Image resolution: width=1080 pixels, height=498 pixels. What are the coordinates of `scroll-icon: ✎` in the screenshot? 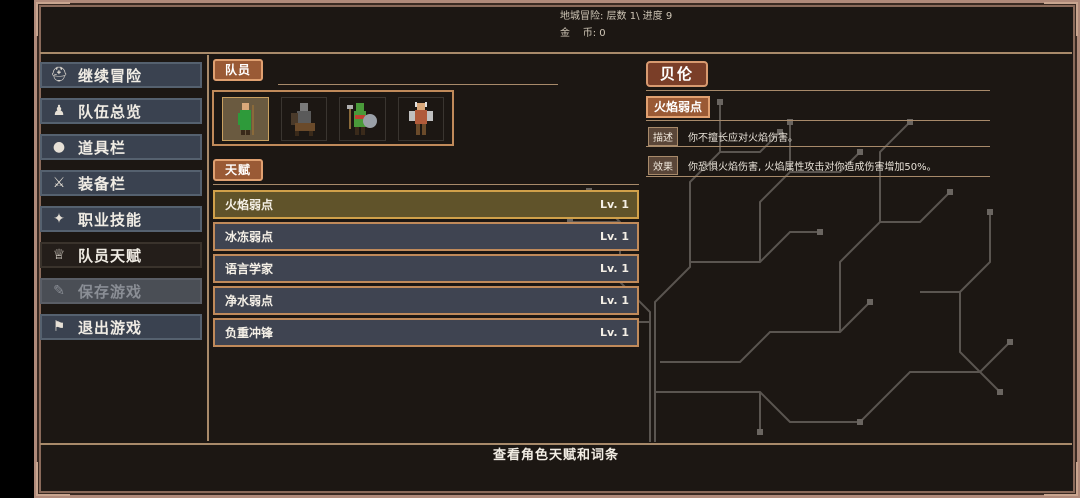 It's located at (59, 291).